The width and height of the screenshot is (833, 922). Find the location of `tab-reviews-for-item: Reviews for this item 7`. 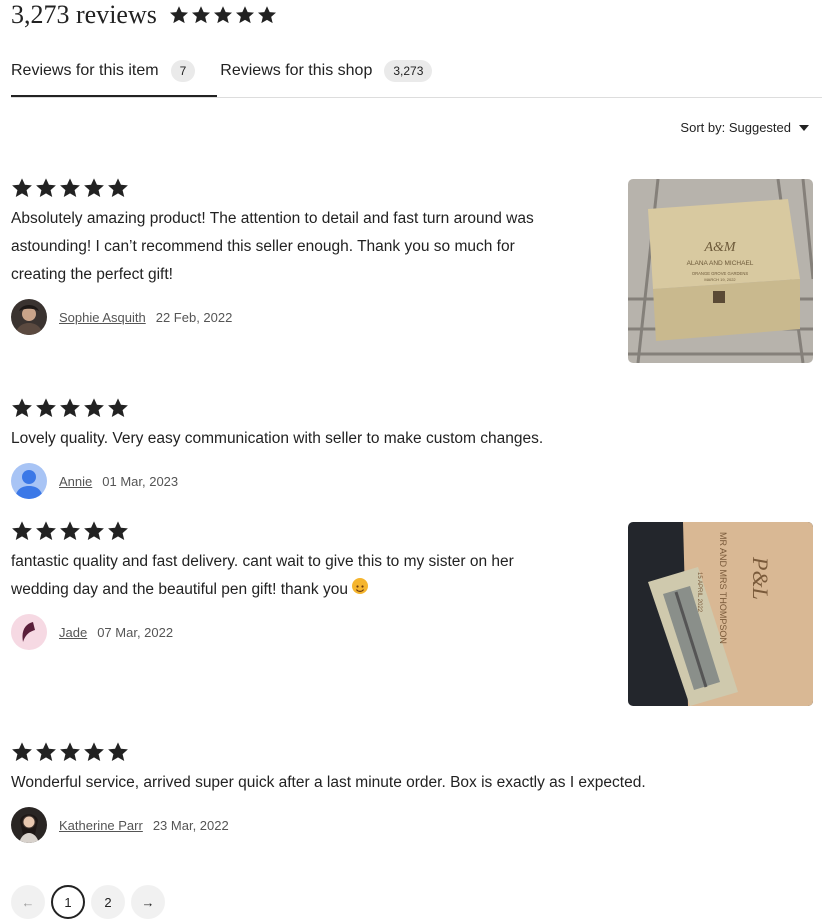

tab-reviews-for-item: Reviews for this item 7 is located at coordinates (114, 76).